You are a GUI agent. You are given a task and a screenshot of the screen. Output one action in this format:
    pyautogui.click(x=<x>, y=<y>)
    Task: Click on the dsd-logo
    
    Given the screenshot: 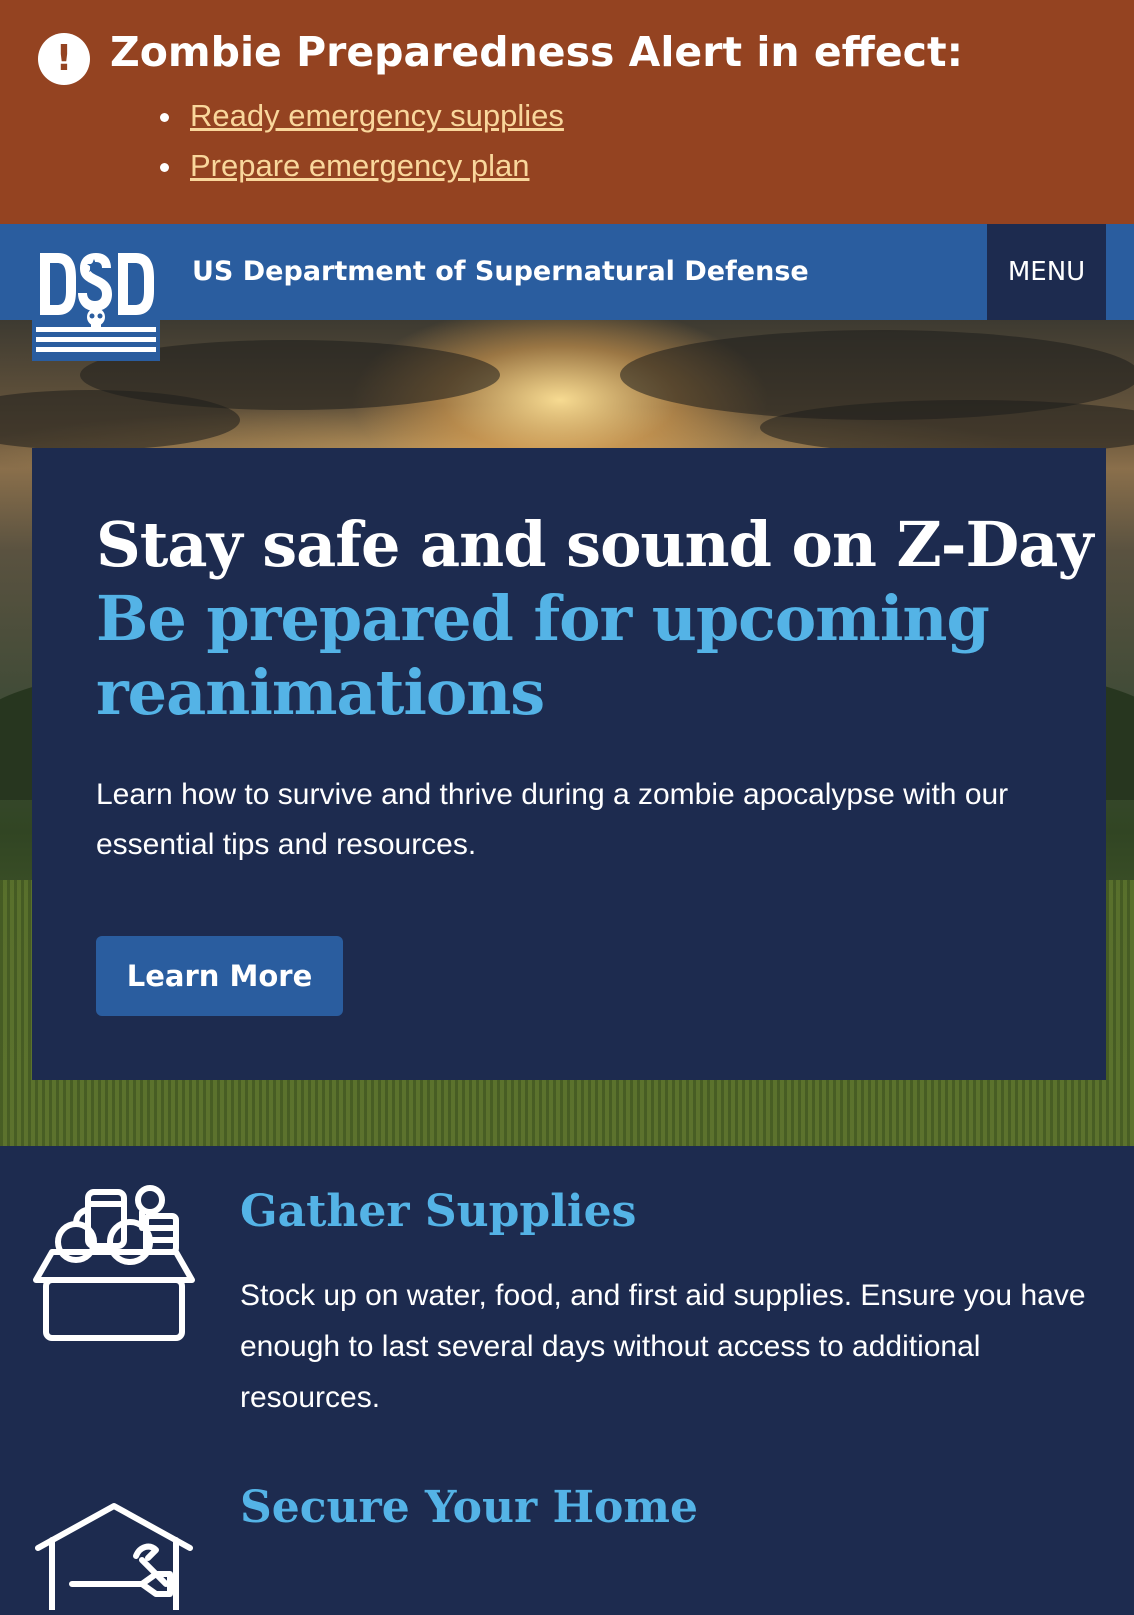 What is the action you would take?
    pyautogui.click(x=96, y=303)
    